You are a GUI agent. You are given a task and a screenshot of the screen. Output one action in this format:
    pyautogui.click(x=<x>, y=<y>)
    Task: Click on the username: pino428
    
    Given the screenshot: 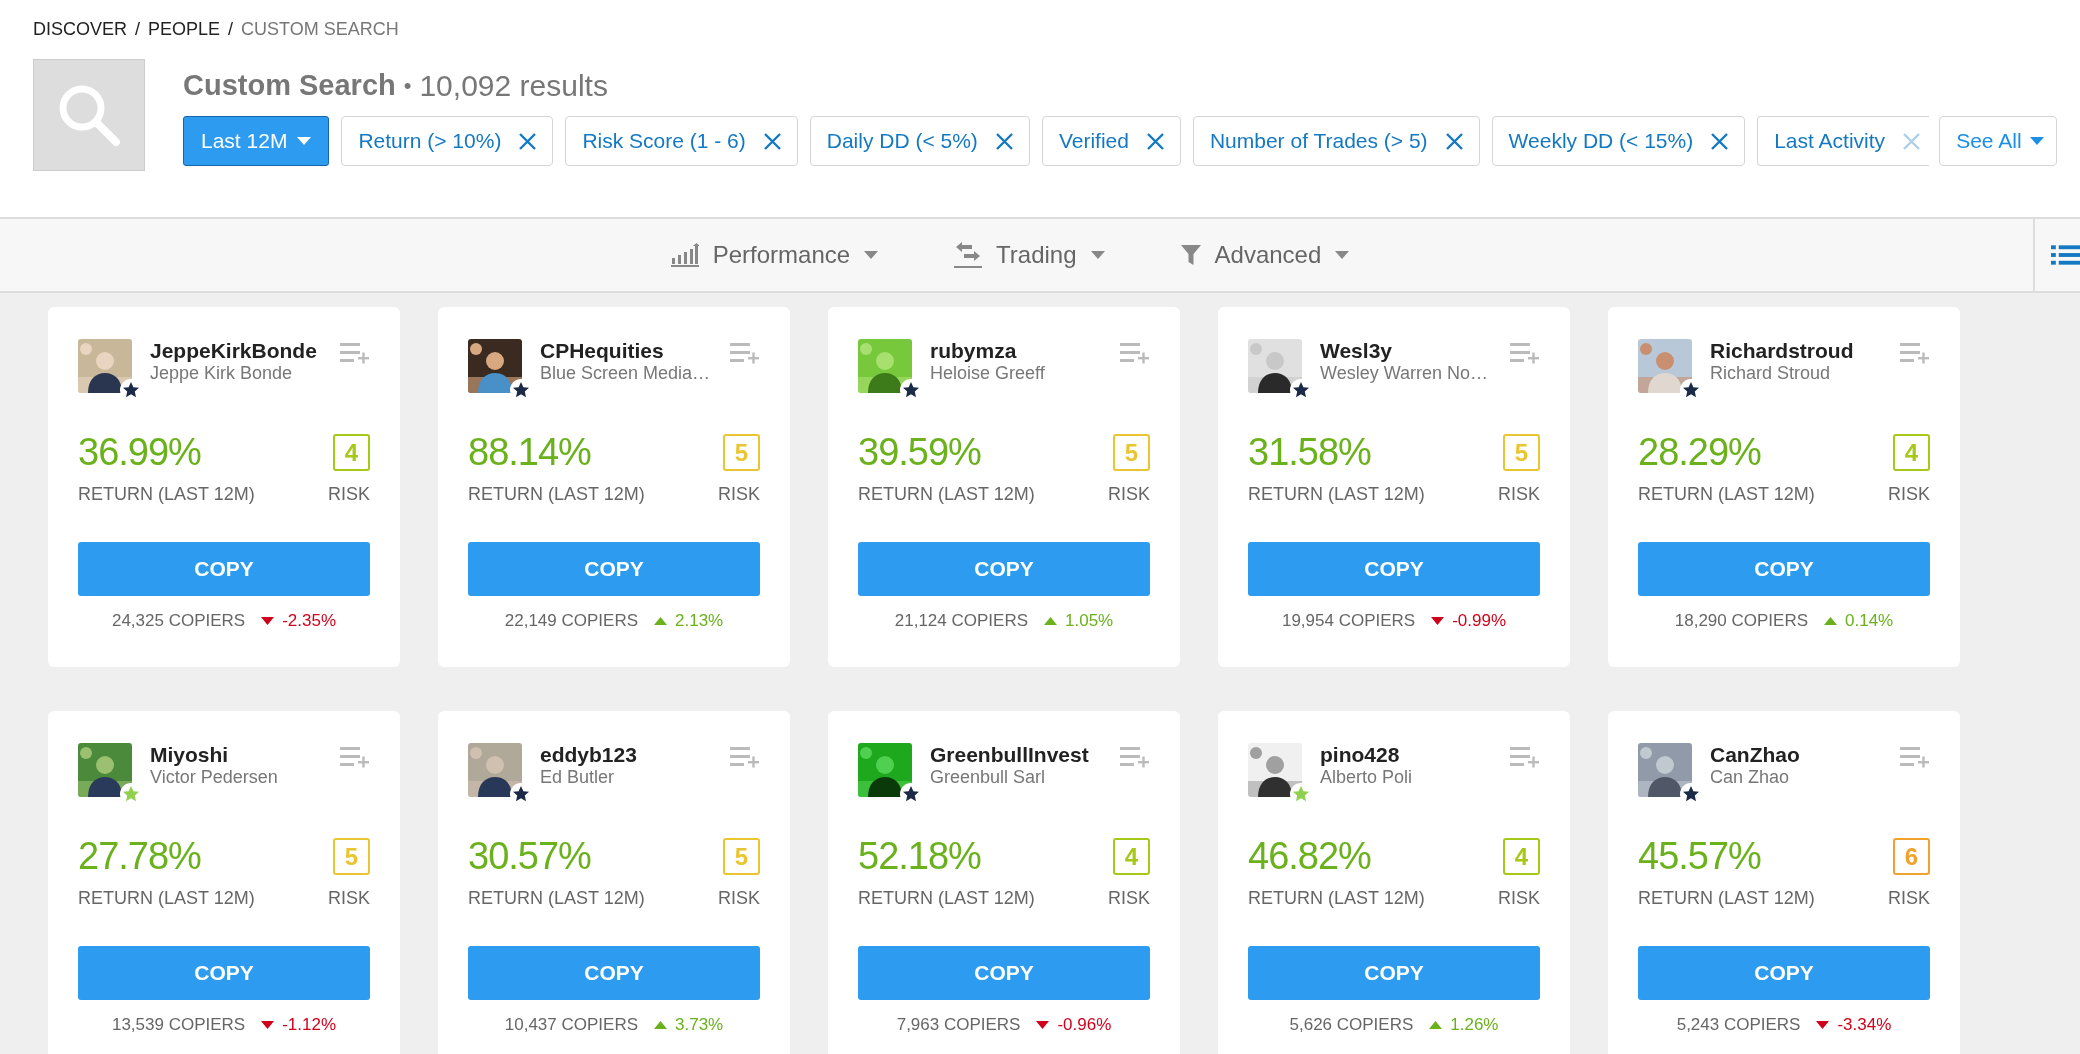 What is the action you would take?
    pyautogui.click(x=1415, y=755)
    